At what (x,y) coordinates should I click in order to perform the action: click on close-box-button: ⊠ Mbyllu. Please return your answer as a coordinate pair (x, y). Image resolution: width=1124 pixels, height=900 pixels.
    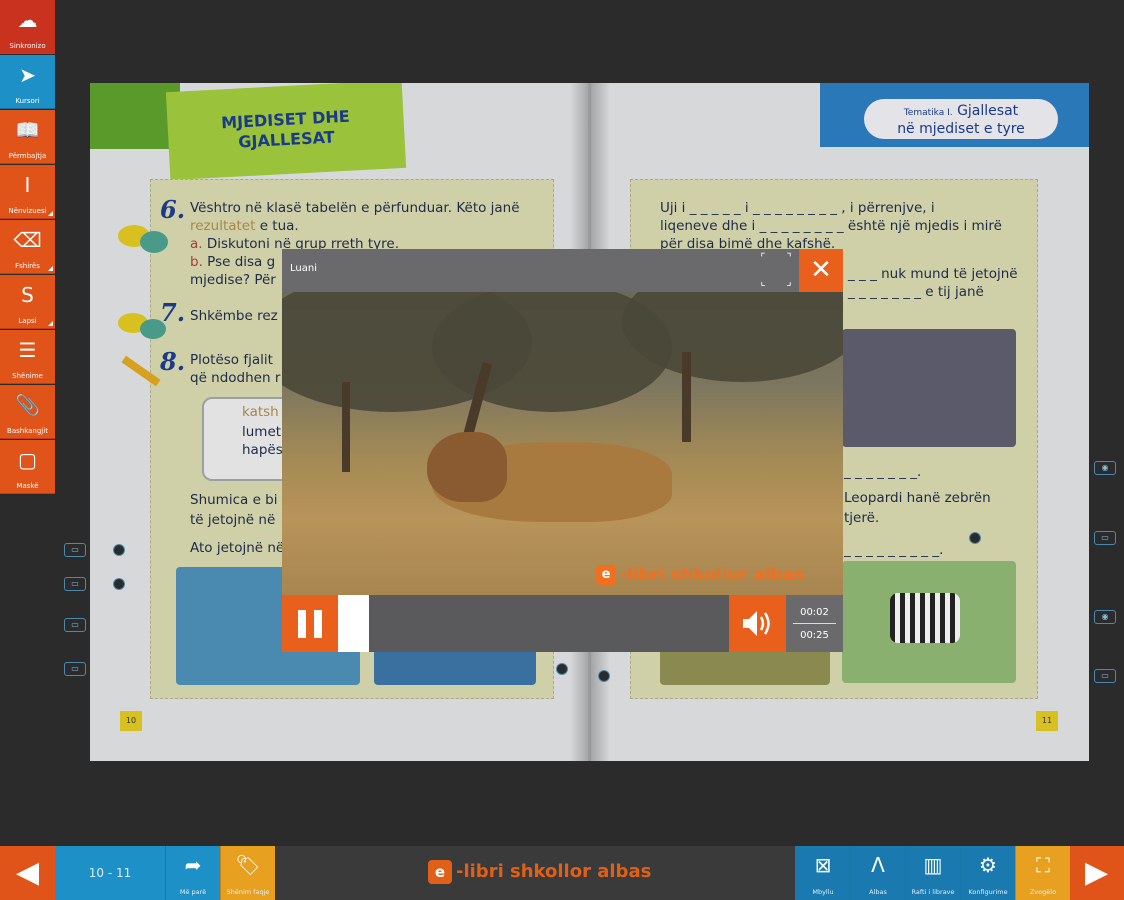
    Looking at the image, I should click on (822, 873).